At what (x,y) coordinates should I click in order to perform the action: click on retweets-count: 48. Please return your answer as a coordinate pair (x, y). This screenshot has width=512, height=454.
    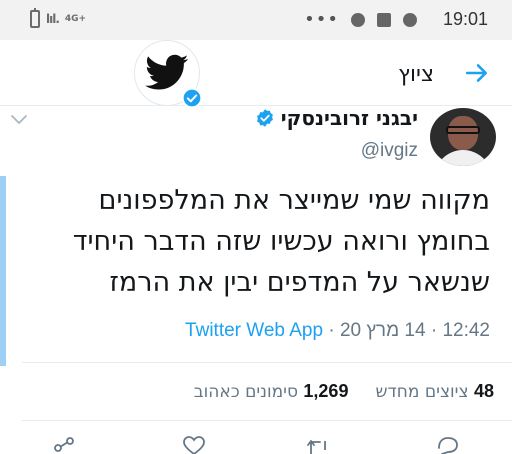
    Looking at the image, I should click on (484, 391).